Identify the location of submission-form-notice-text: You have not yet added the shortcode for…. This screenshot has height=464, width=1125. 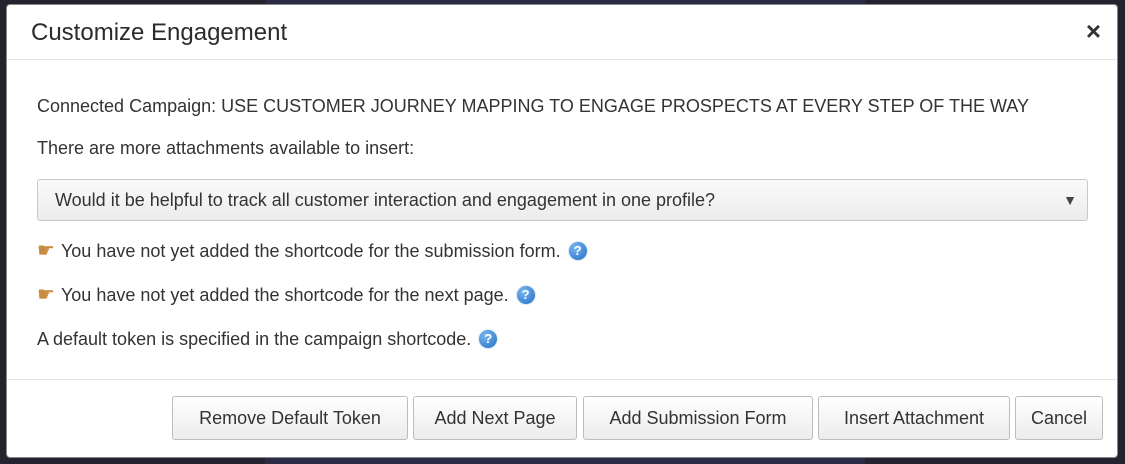
(310, 251).